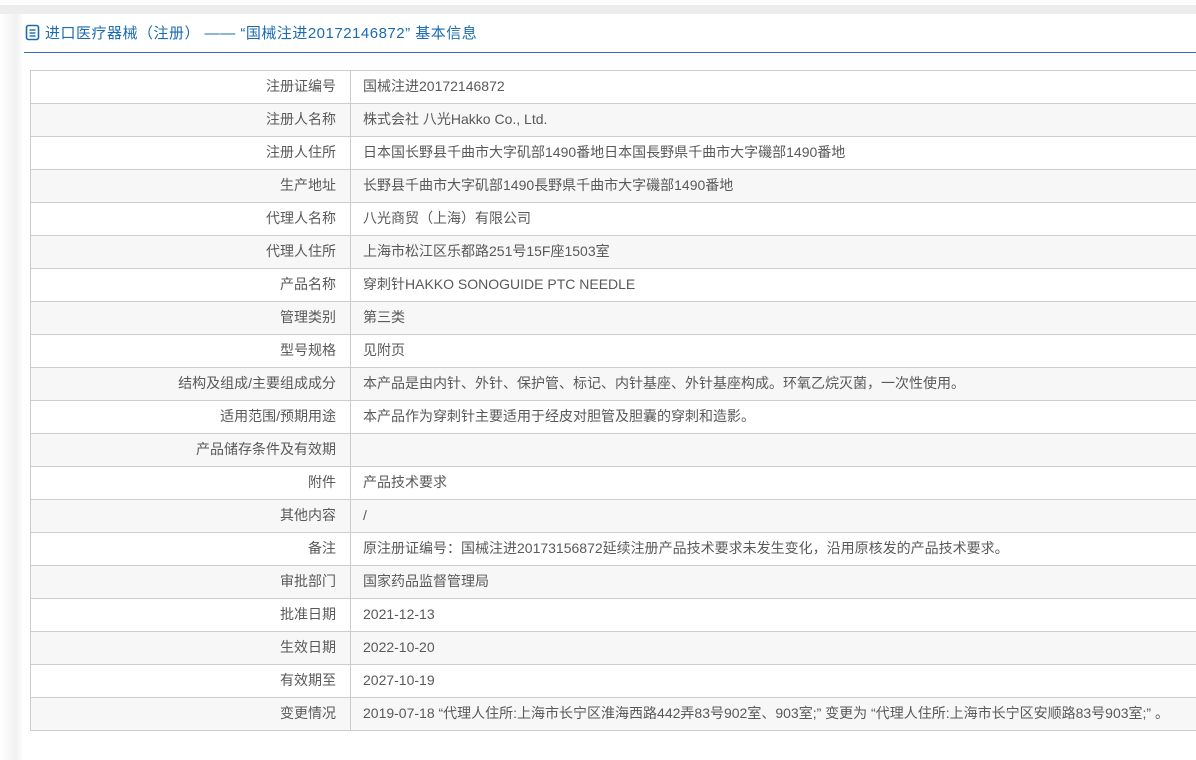  What do you see at coordinates (773, 87) in the screenshot?
I see `row-value: 国械注进20172146872` at bounding box center [773, 87].